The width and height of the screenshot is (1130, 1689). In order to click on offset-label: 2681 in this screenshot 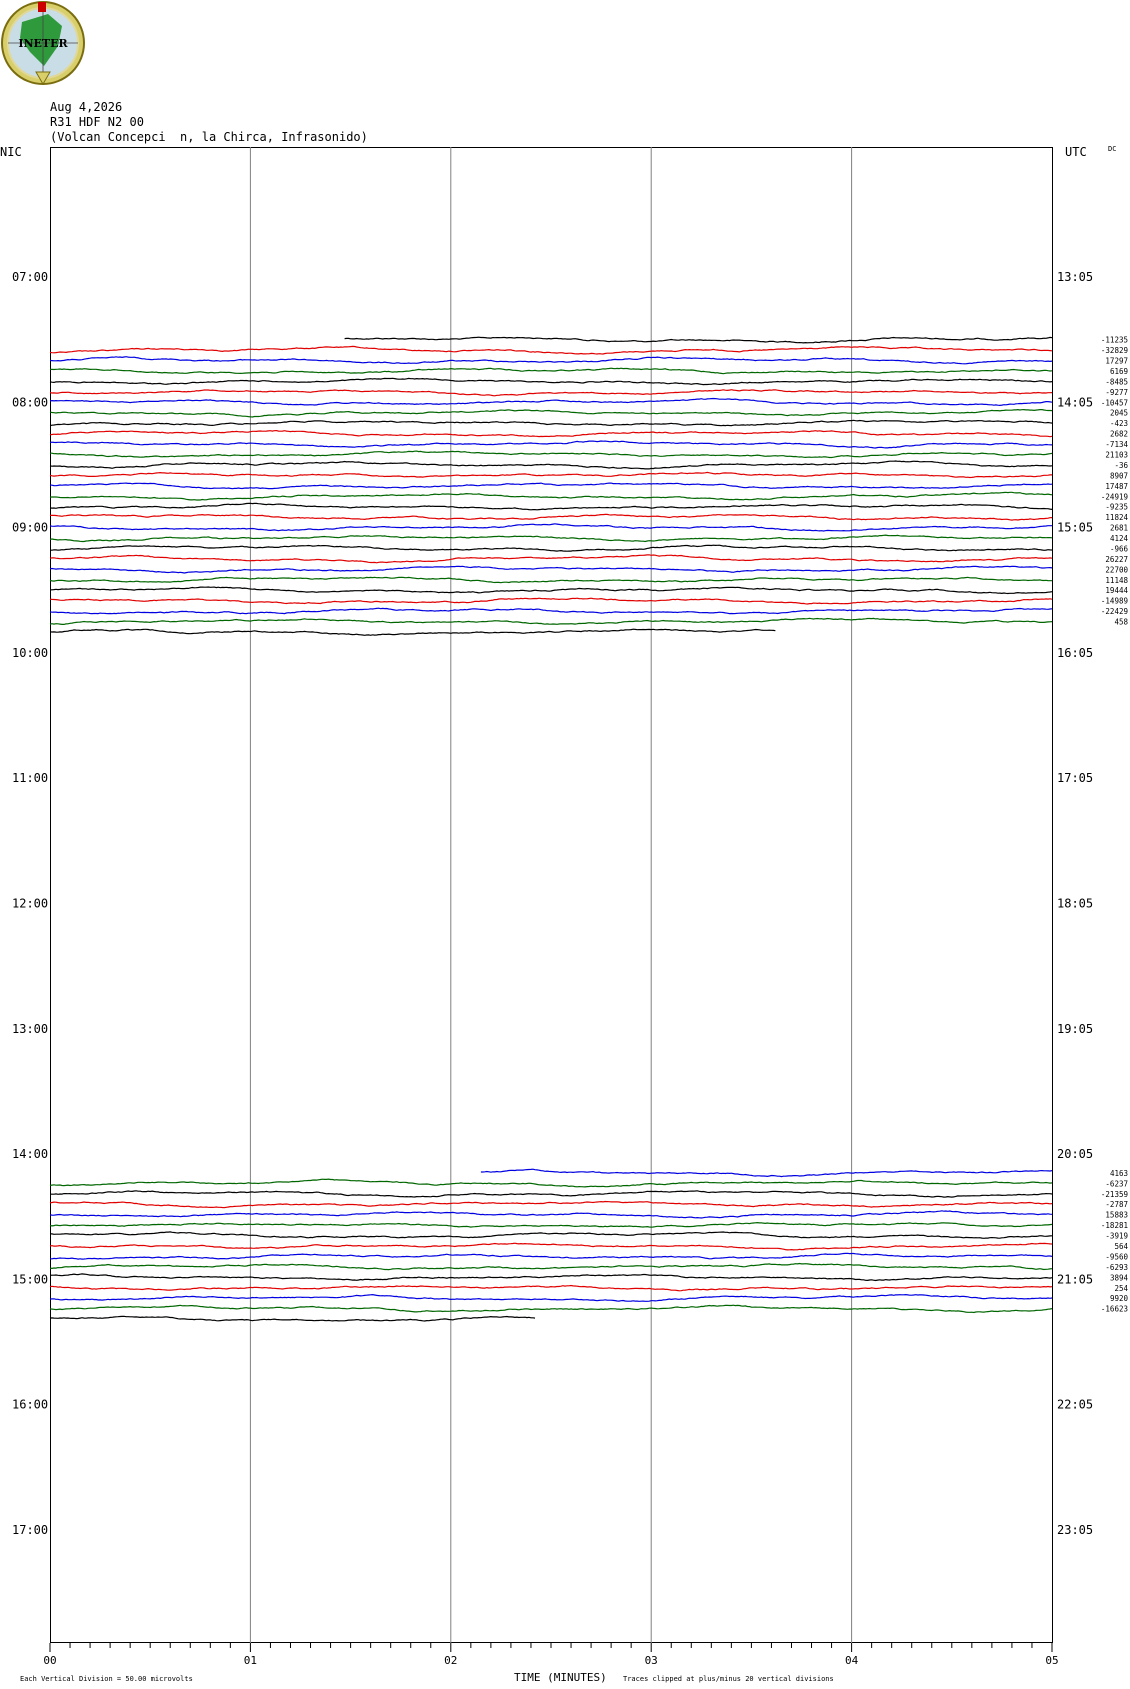, I will do `click(1119, 528)`.